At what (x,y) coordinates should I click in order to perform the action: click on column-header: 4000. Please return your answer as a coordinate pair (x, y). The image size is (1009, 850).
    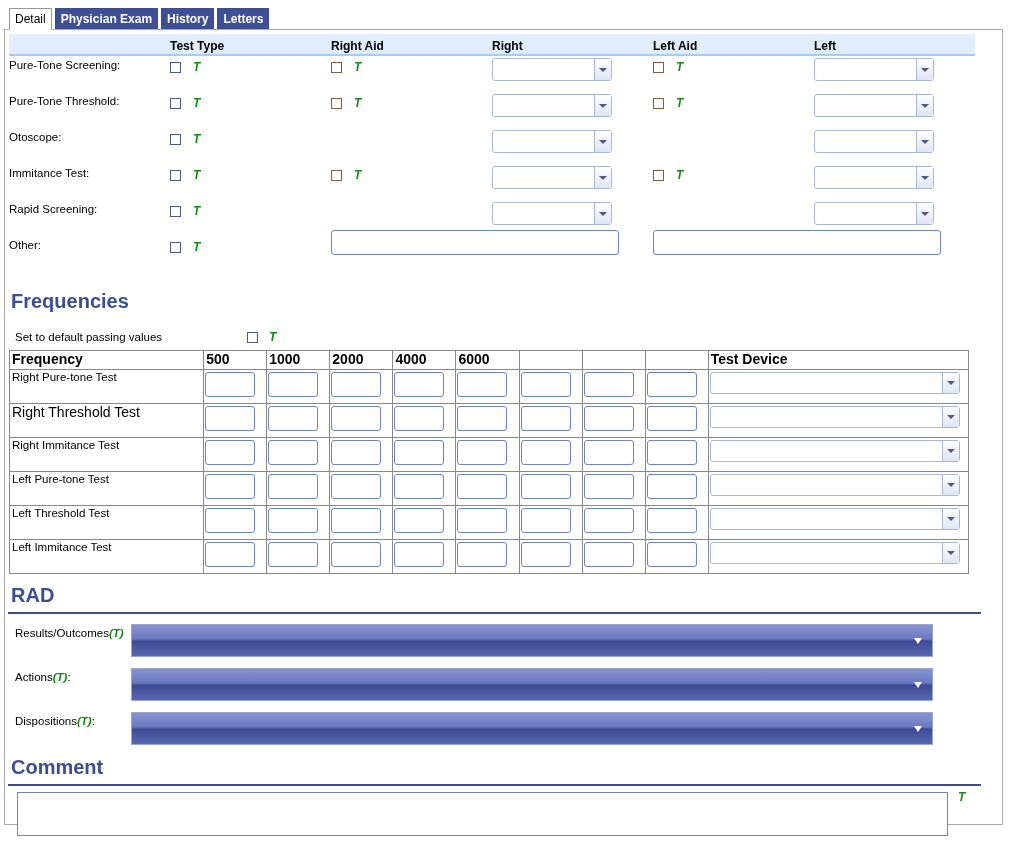
    Looking at the image, I should click on (424, 360).